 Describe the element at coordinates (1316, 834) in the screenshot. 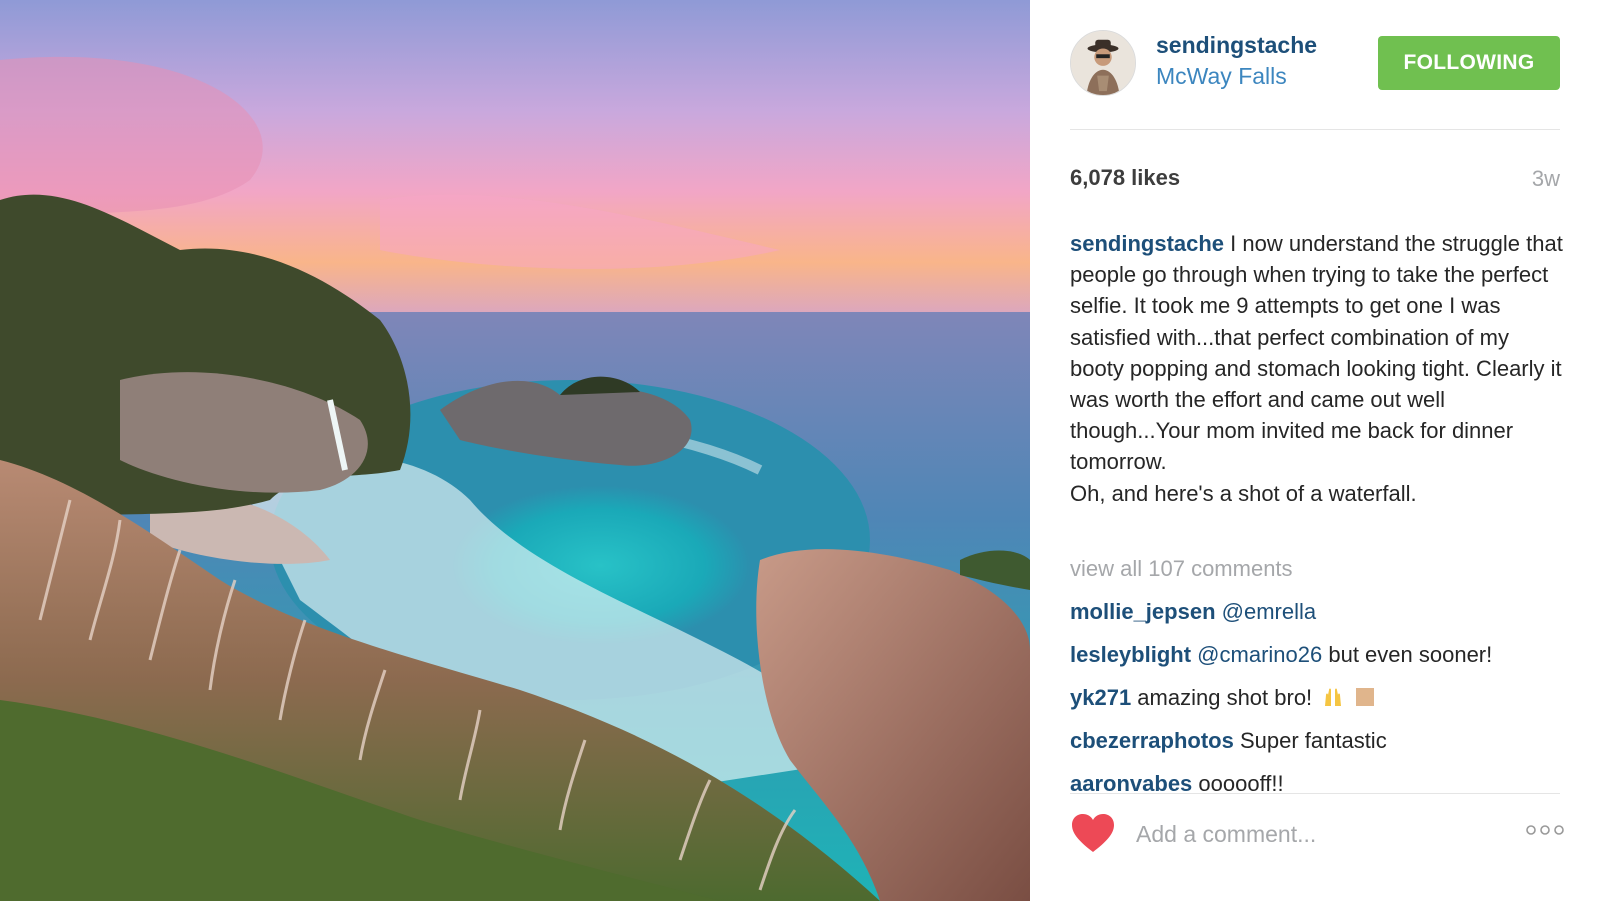

I see `add-comment-input` at that location.